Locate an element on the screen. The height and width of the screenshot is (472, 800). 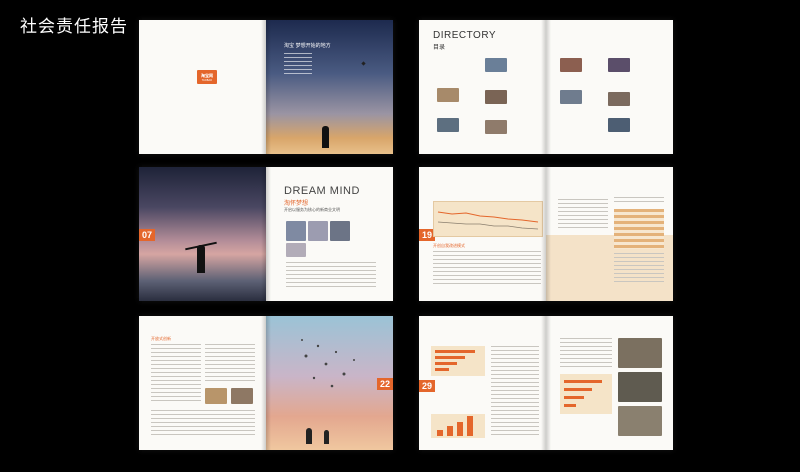
spread-dream-mind: 07 DREAM MIND 淘怀梦想 开启以服务为核心的新商业文明 is located at coordinates (266, 234).